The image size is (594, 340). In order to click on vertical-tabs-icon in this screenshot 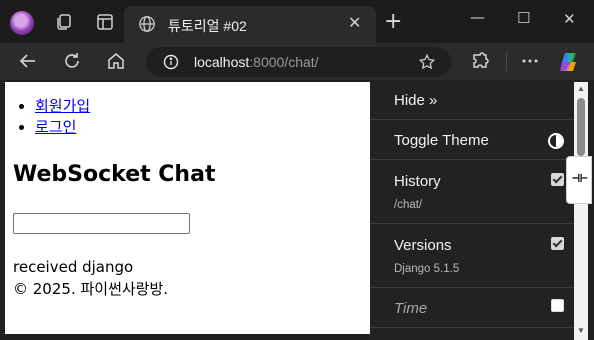, I will do `click(105, 22)`.